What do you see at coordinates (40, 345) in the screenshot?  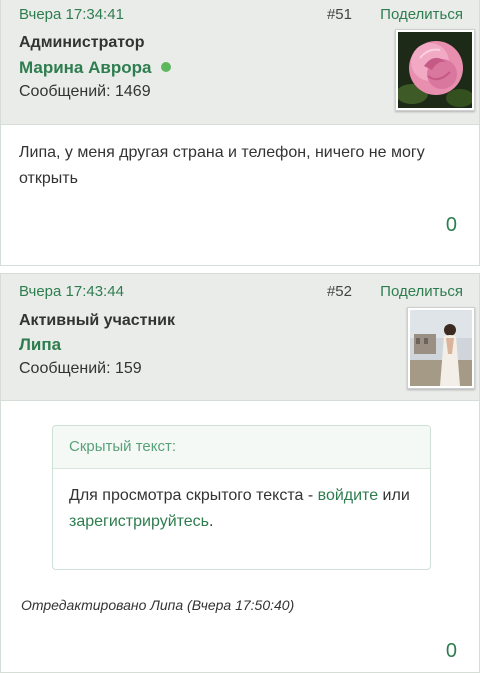 I see `author-name: Липа` at bounding box center [40, 345].